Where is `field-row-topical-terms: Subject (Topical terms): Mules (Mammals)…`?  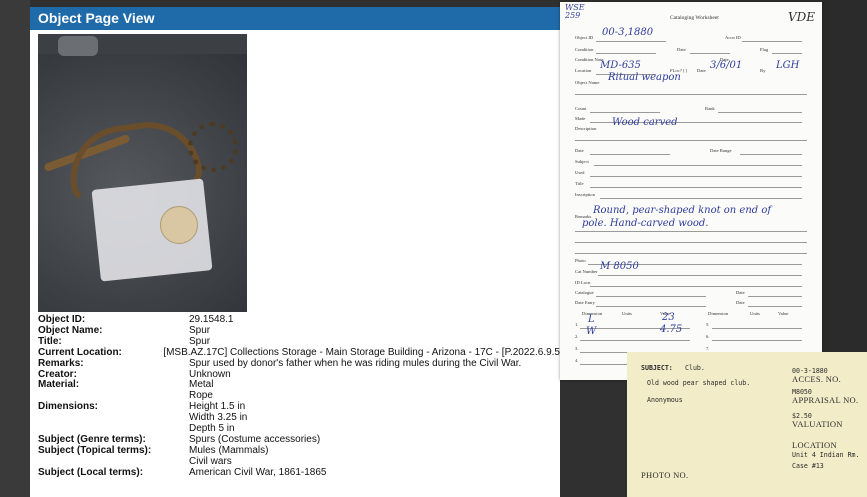
field-row-topical-terms: Subject (Topical terms): Mules (Mammals)… is located at coordinates (299, 456).